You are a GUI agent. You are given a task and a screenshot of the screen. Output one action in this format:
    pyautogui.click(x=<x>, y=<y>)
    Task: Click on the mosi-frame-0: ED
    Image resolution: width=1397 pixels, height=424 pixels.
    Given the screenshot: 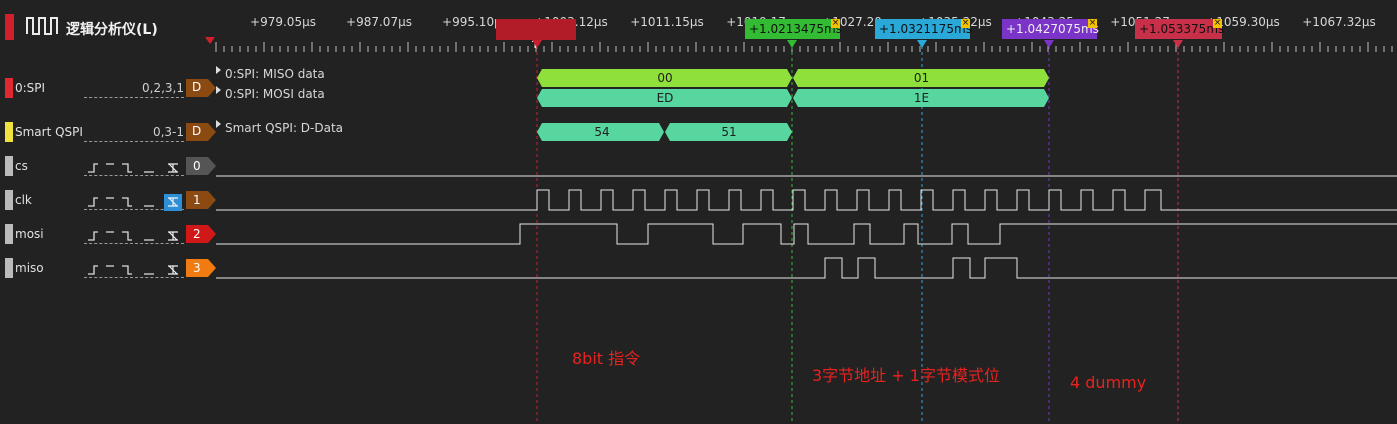 What is the action you would take?
    pyautogui.click(x=665, y=98)
    